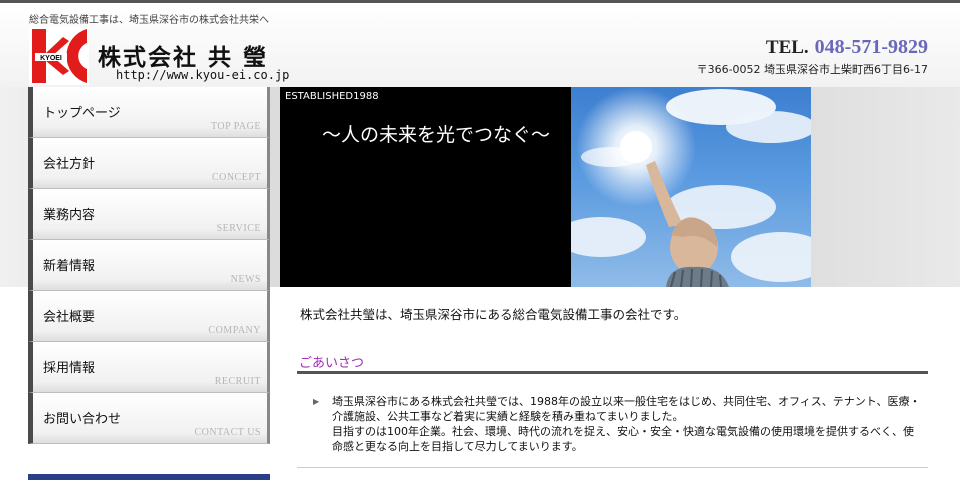 This screenshot has width=960, height=480. I want to click on company-name: 株式会社 共 瑩, so click(183, 58).